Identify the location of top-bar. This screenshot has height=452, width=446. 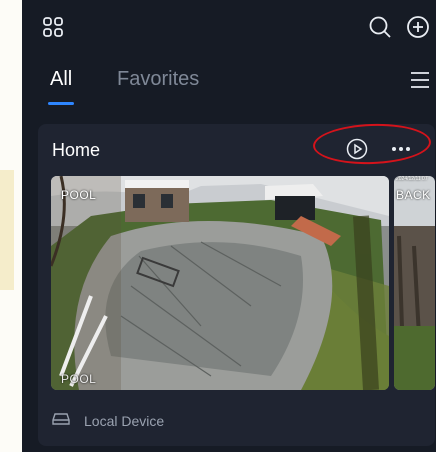
(229, 27).